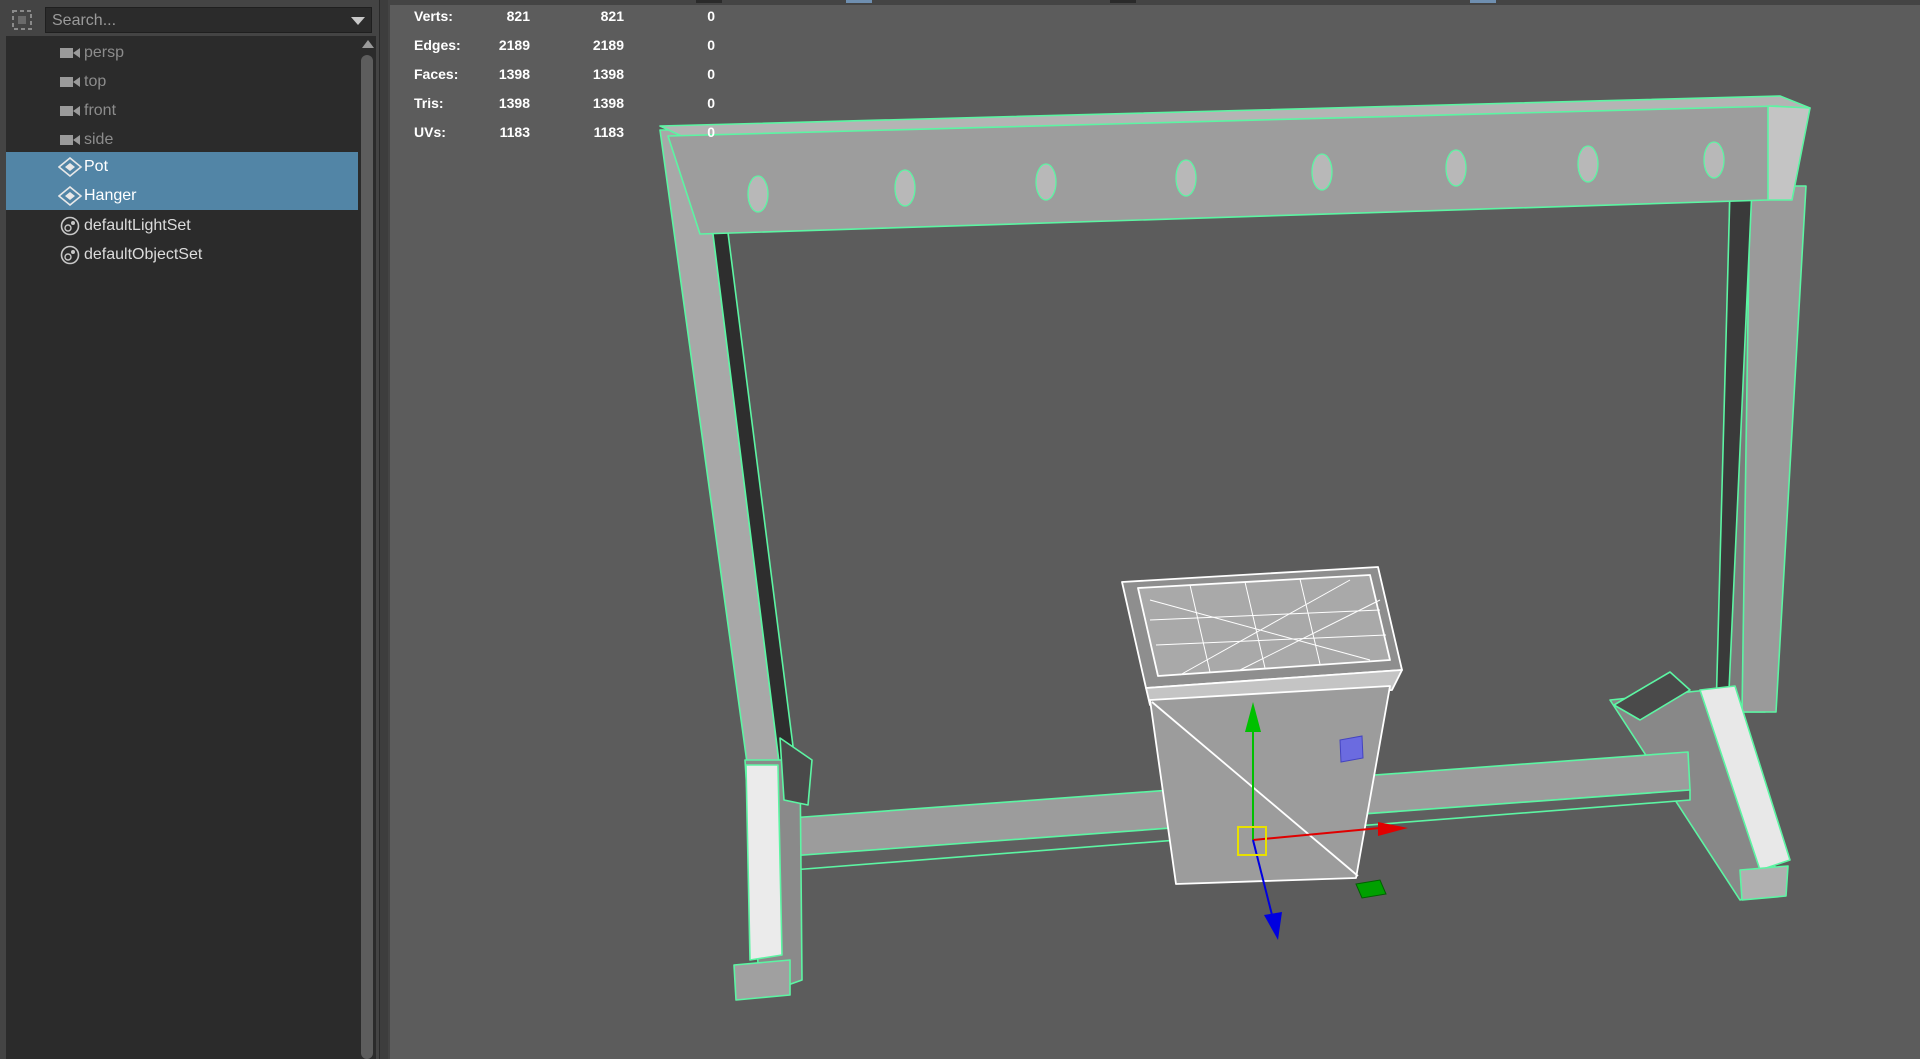  I want to click on hanger-left-base-highlight, so click(764, 862).